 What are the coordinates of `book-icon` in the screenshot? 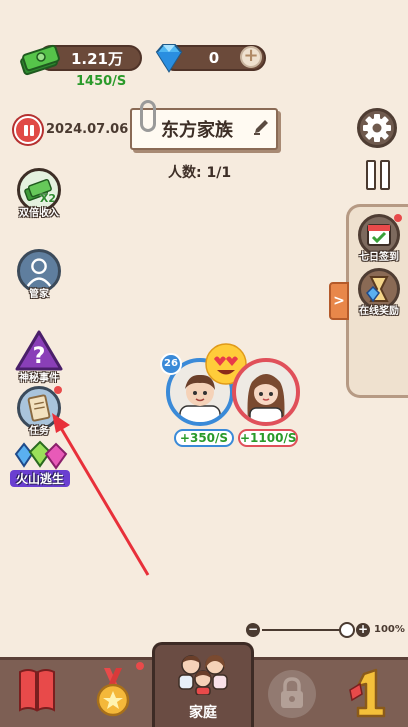 It's located at (37, 690).